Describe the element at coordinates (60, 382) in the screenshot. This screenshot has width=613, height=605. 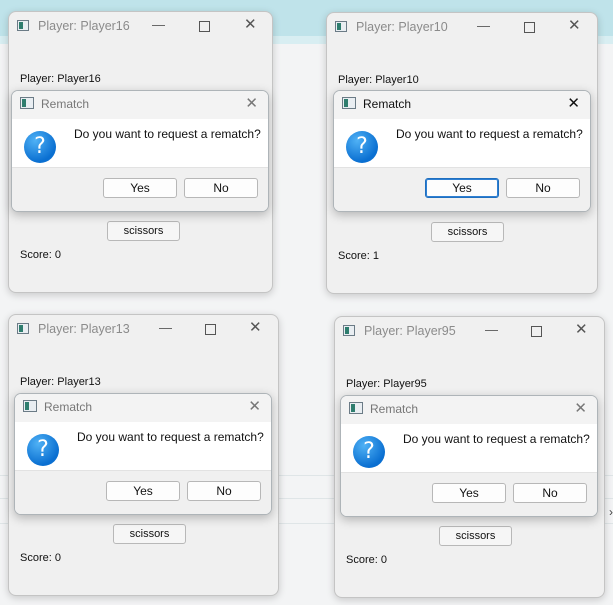
I see `player-name-label: Player: Player13` at that location.